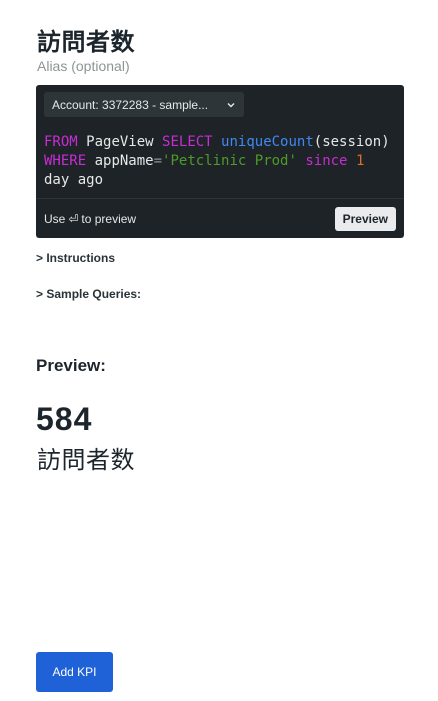 This screenshot has width=438, height=701. I want to click on preview-button: Preview, so click(365, 218).